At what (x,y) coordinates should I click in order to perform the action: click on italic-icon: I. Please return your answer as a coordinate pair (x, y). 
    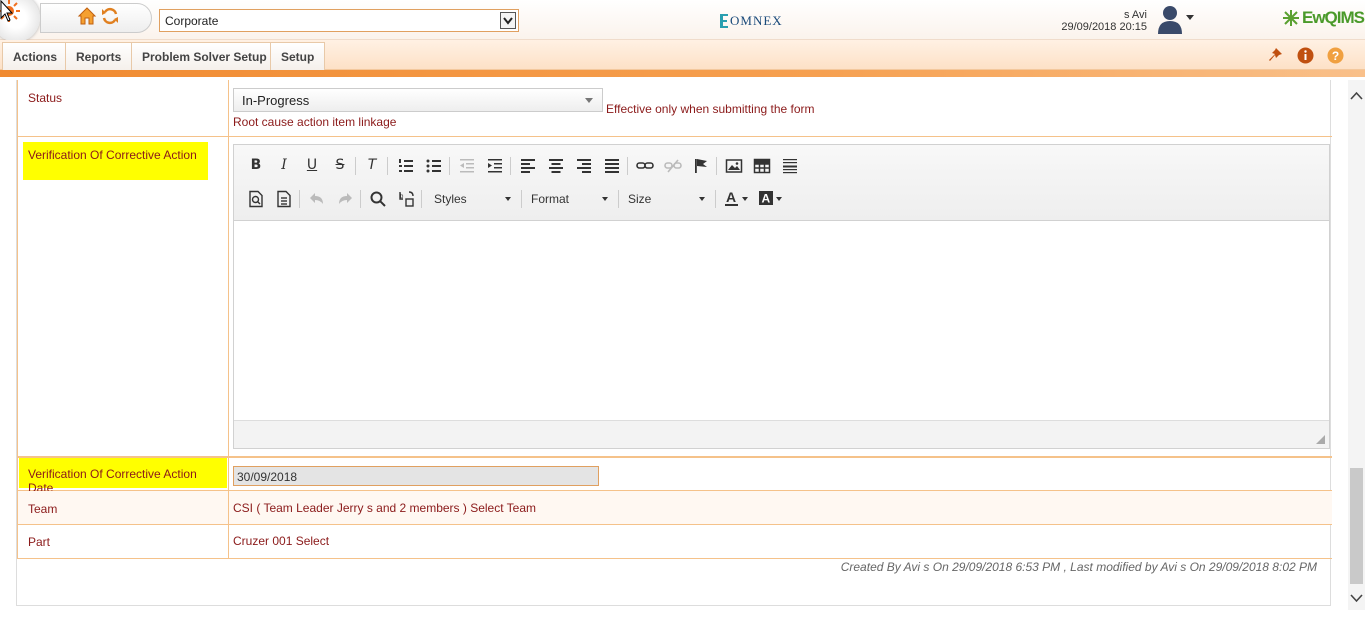
    Looking at the image, I should click on (284, 165).